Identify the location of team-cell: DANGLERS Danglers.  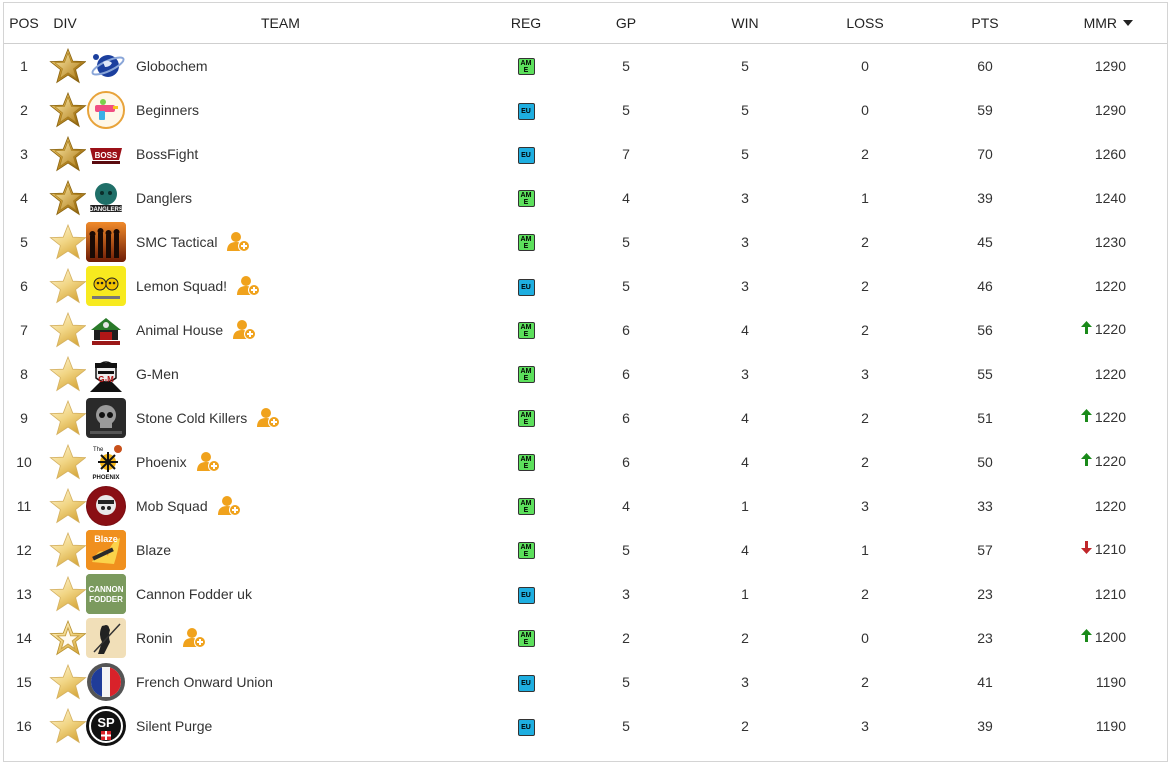
(286, 198).